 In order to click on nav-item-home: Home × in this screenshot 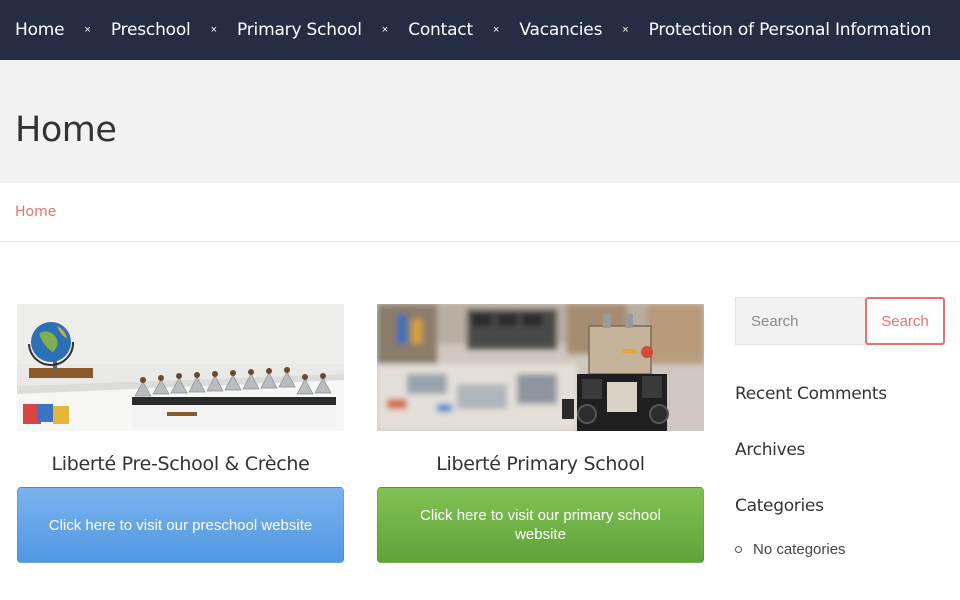, I will do `click(63, 30)`.